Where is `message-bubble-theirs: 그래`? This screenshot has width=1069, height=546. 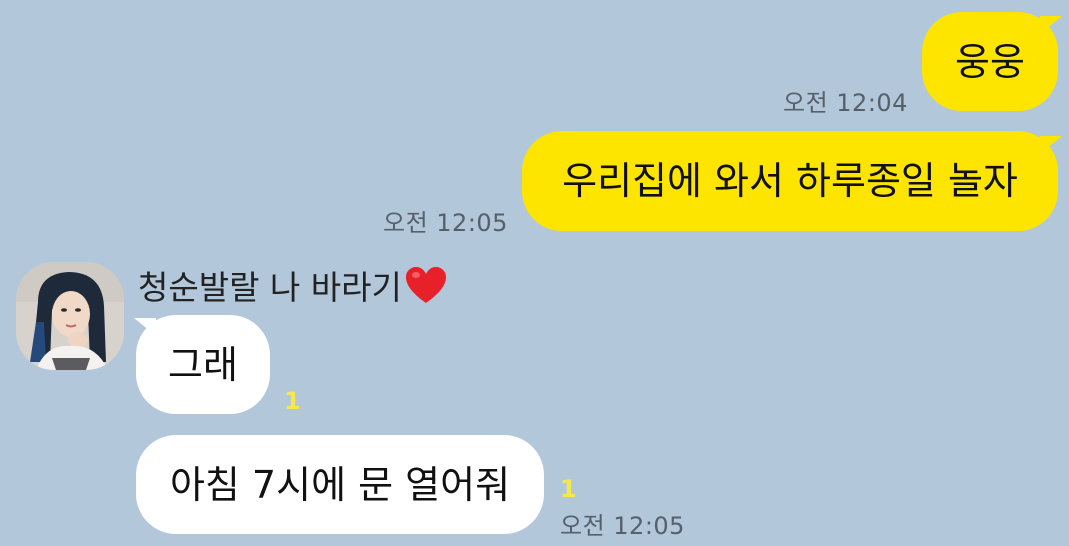 message-bubble-theirs: 그래 is located at coordinates (203, 364).